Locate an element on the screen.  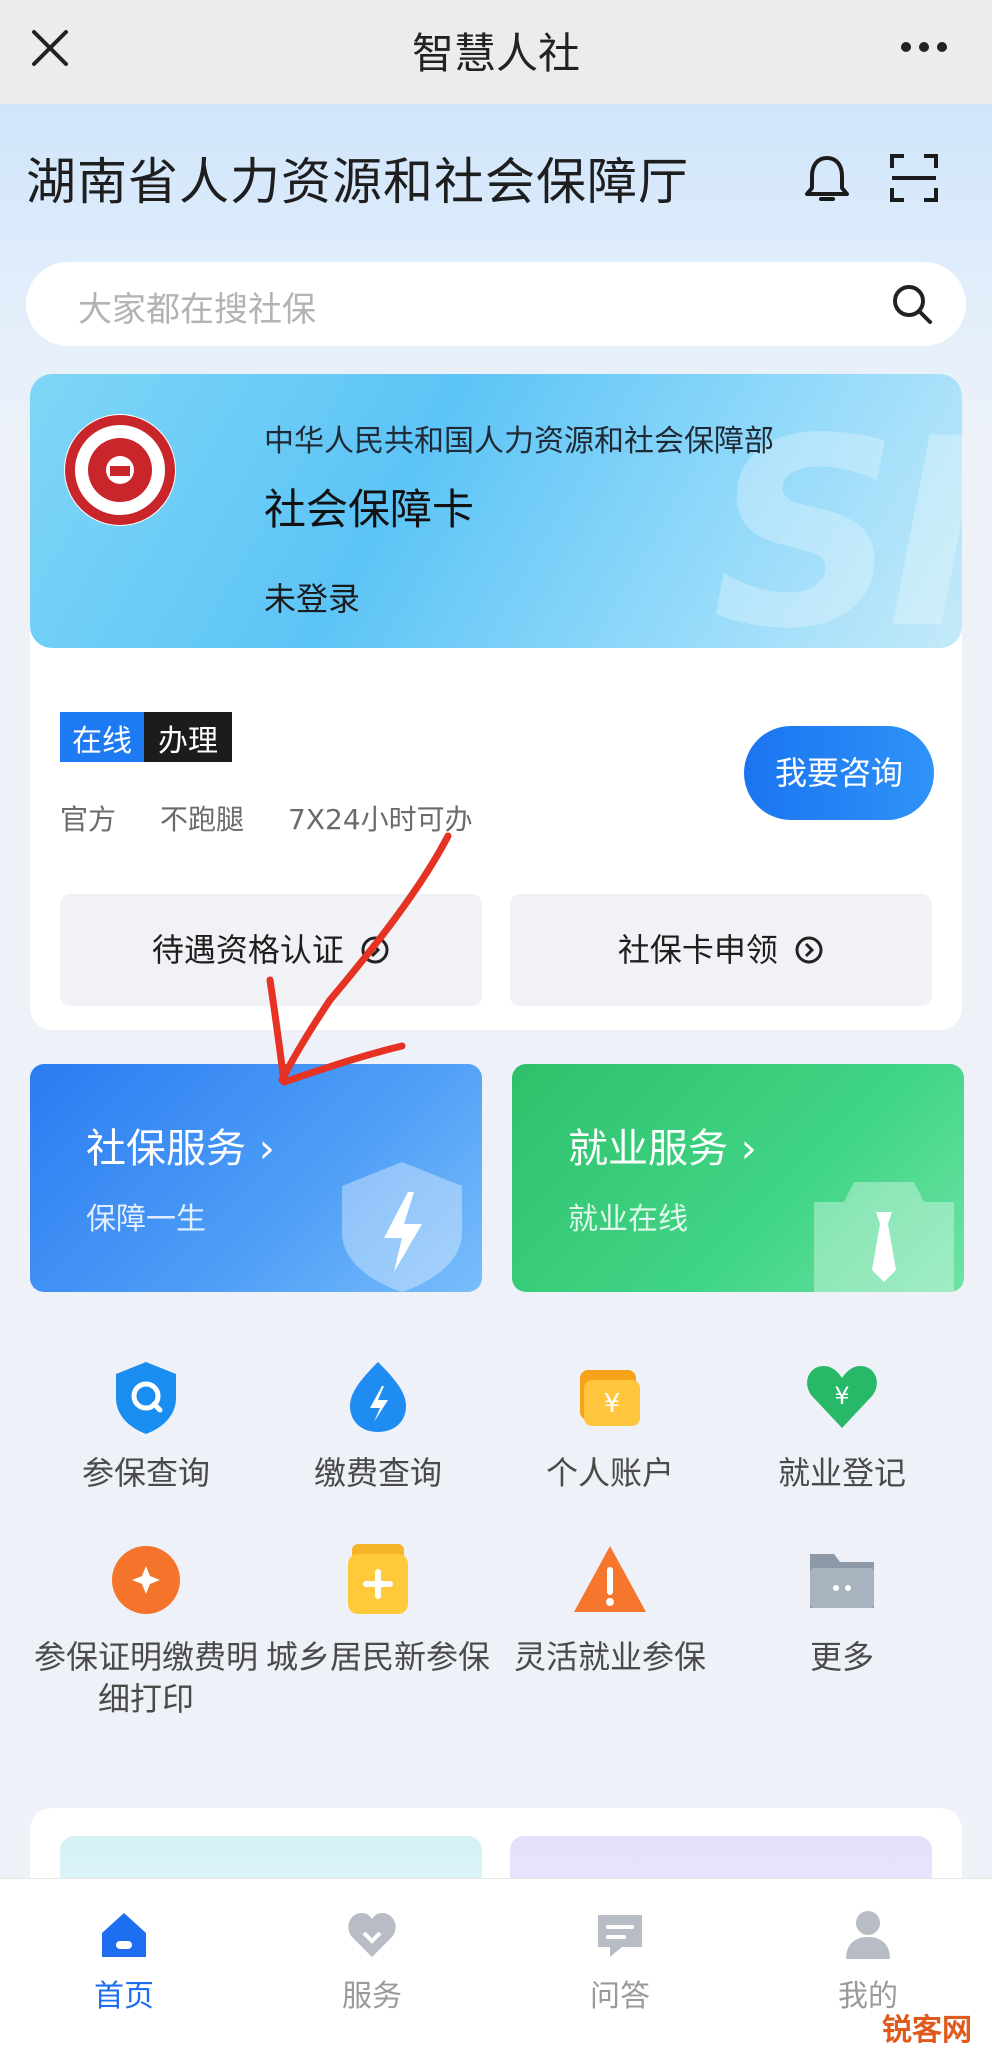
heart-icon is located at coordinates (372, 1935).